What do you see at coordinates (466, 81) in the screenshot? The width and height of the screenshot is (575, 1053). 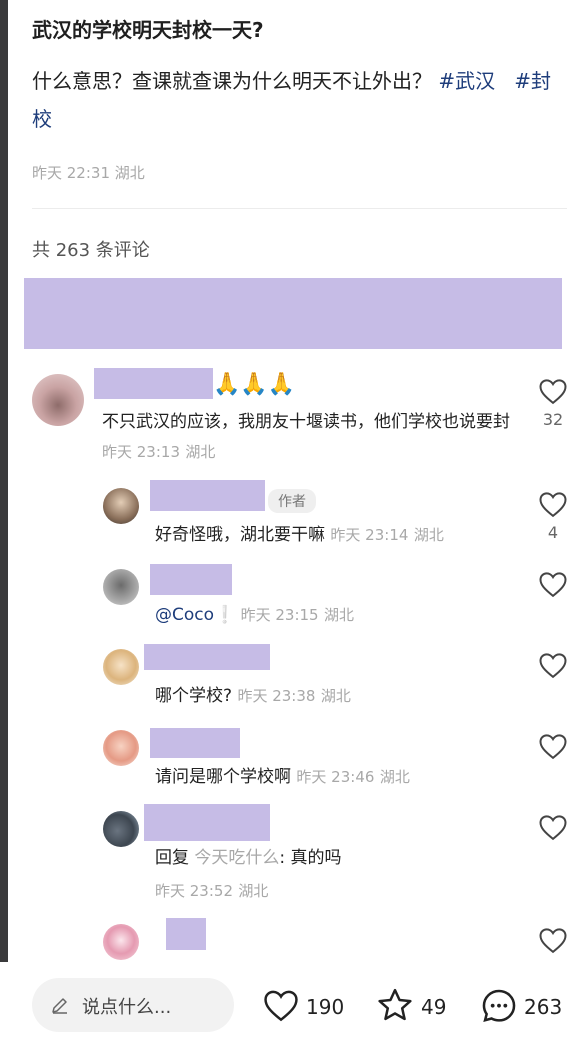 I see `tag-wuhan: #武汉` at bounding box center [466, 81].